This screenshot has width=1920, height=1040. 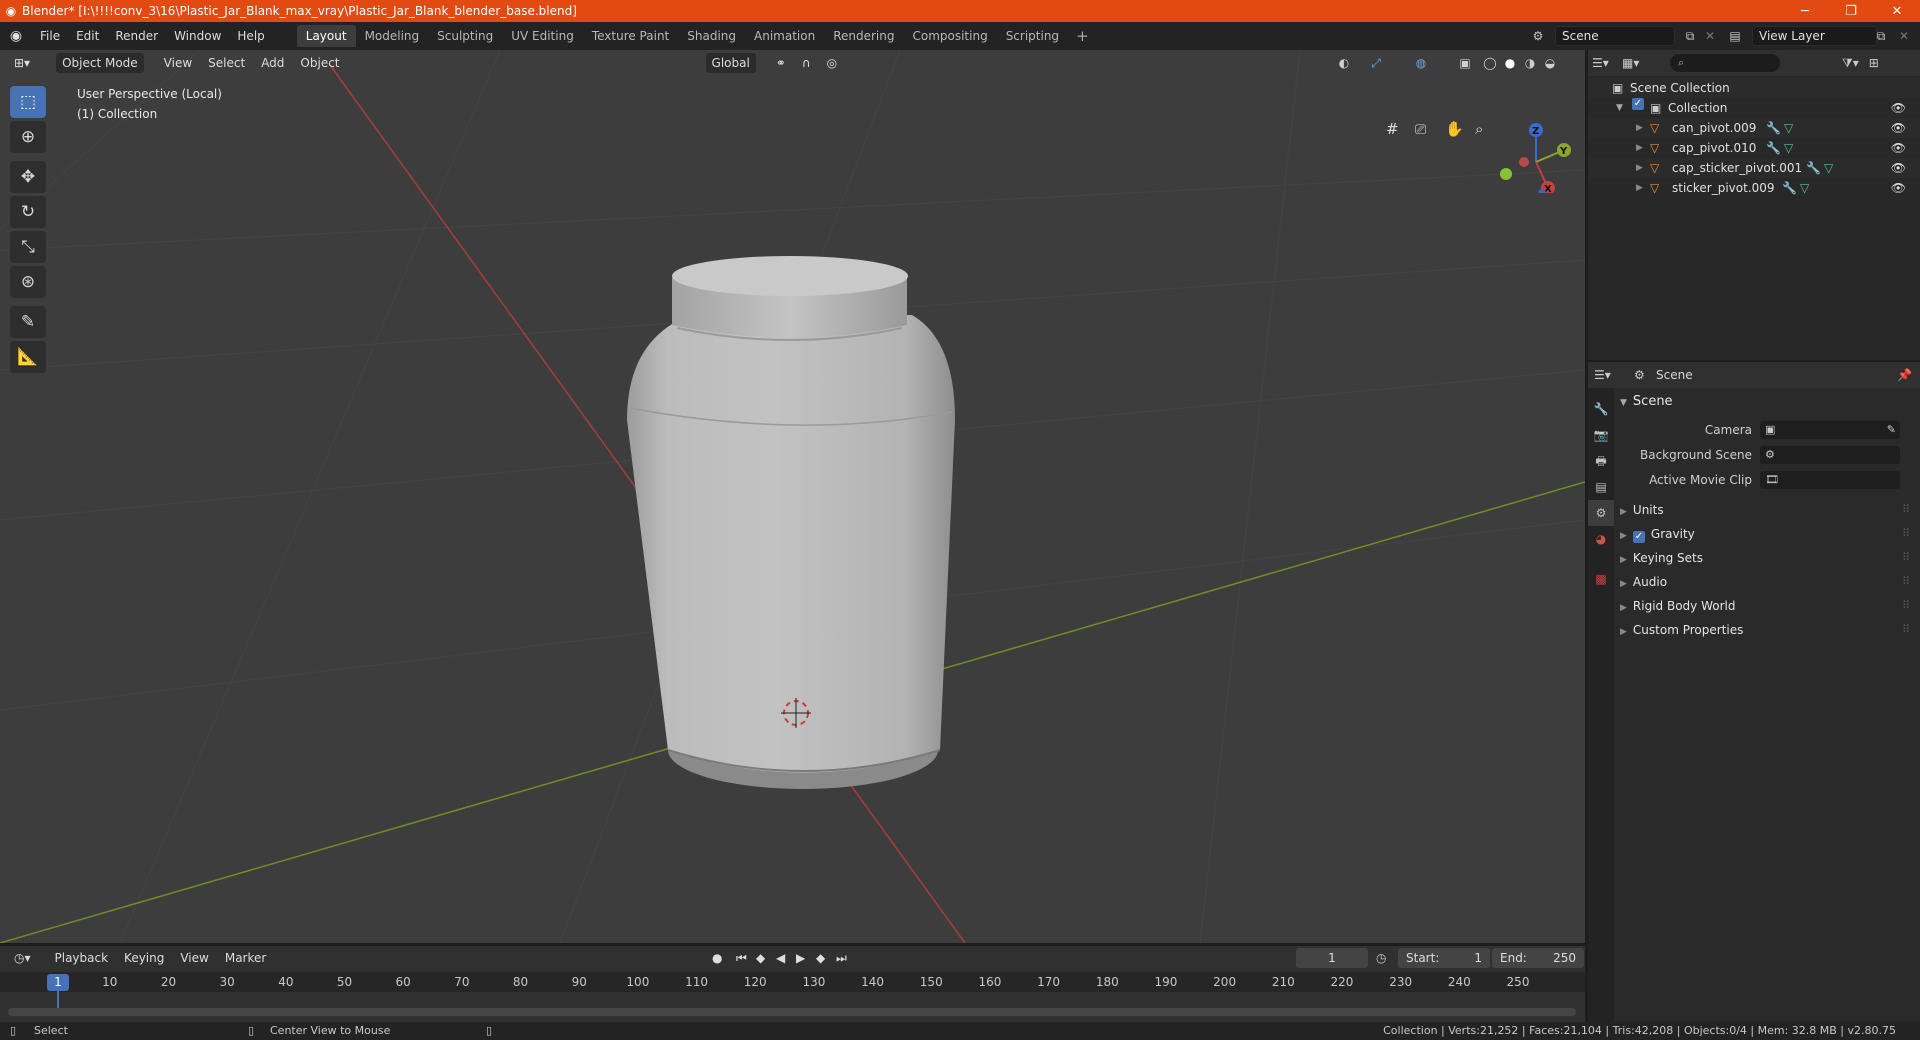 I want to click on outliner-row-object: ▶ ▽ cap_sticker_pivot.001 🔧 ▽ 👁, so click(x=1754, y=168).